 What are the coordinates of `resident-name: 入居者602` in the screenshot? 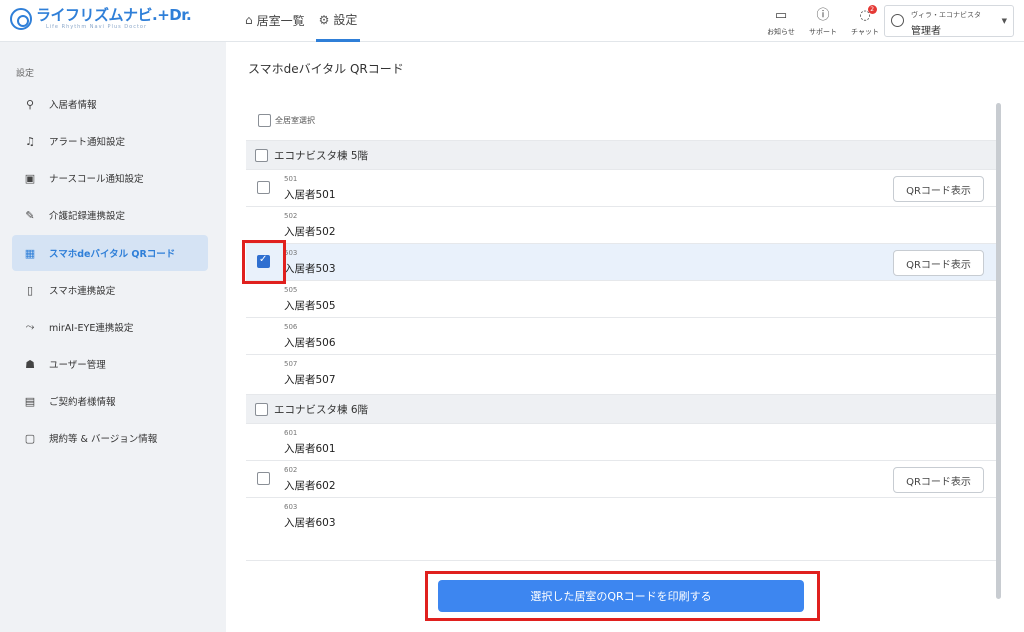 It's located at (310, 486).